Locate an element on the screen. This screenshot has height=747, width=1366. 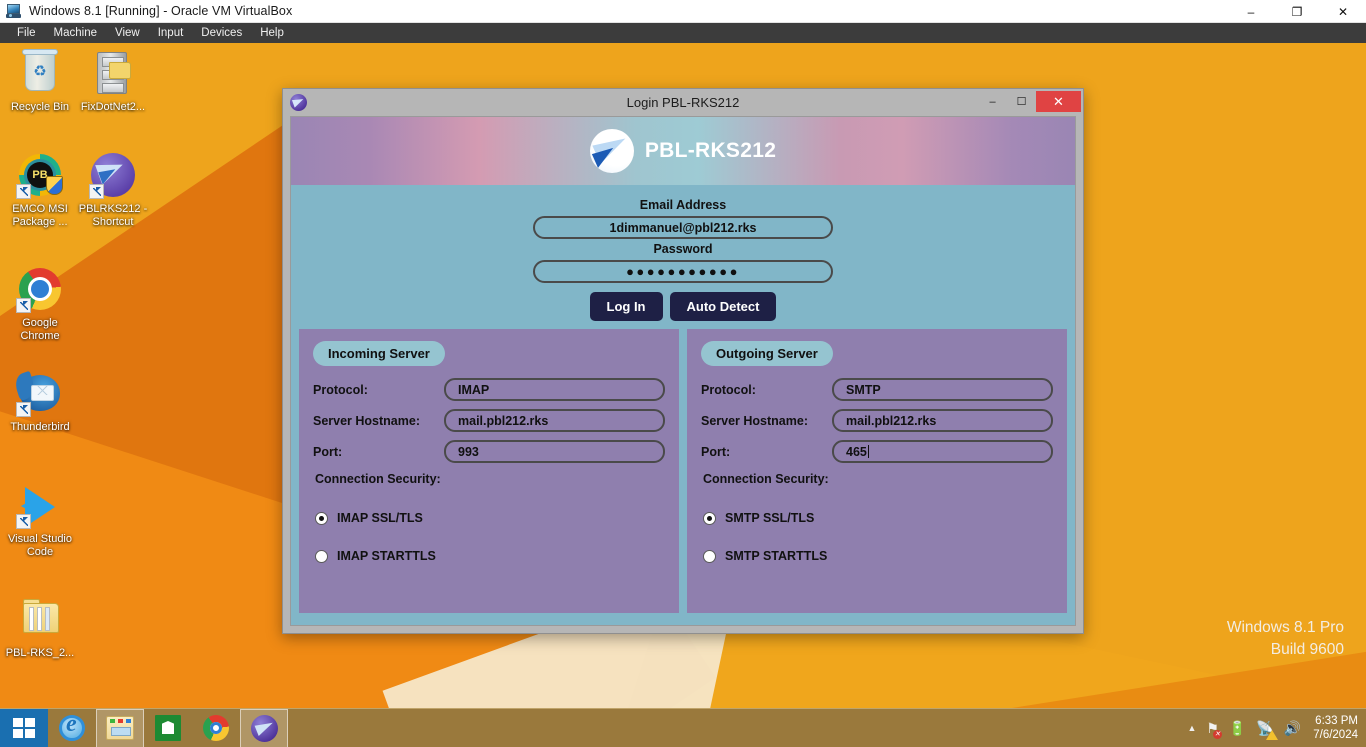
outgoing-hostname-input: mail.pbl212.rks is located at coordinates (942, 420).